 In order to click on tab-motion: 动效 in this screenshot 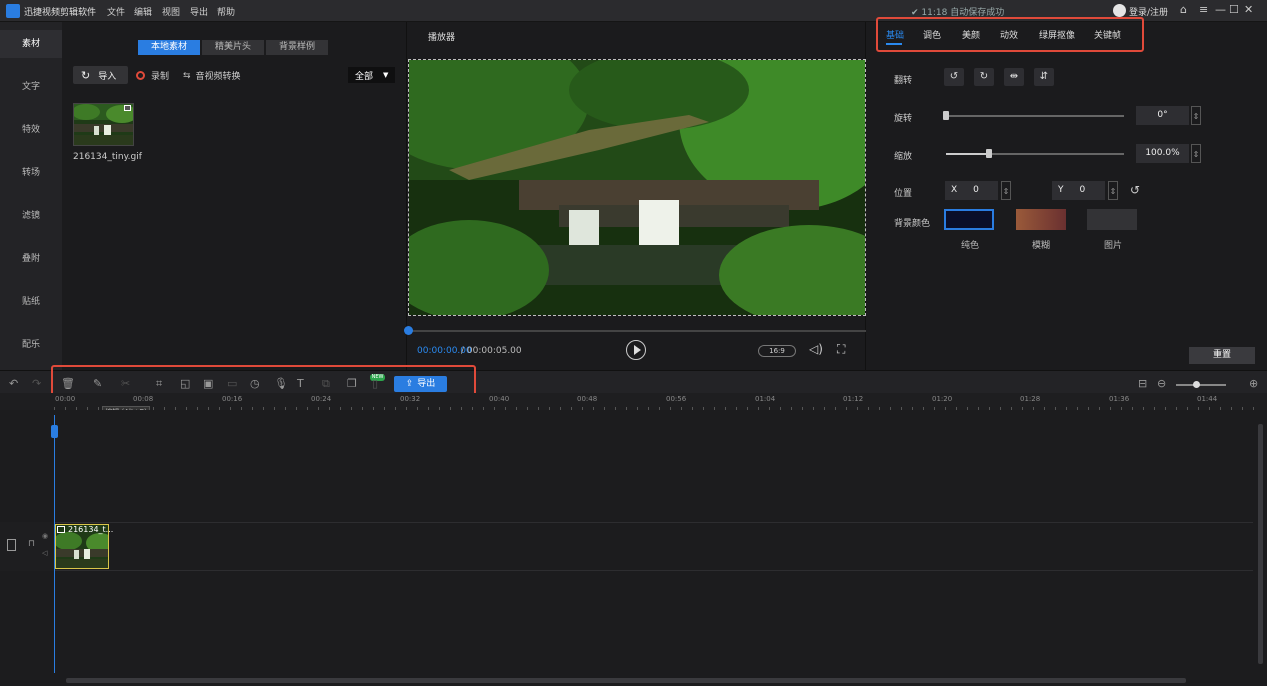, I will do `click(1009, 34)`.